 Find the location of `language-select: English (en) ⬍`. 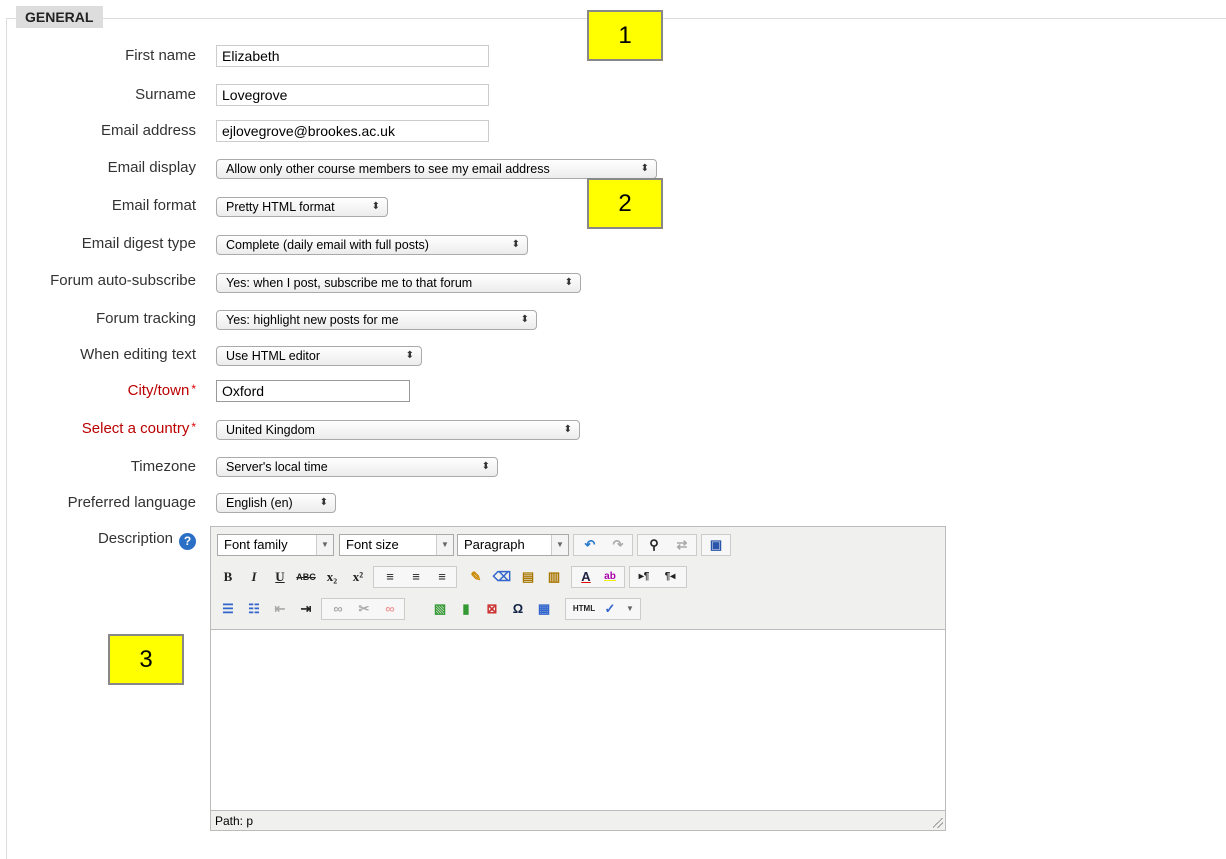

language-select: English (en) ⬍ is located at coordinates (276, 503).